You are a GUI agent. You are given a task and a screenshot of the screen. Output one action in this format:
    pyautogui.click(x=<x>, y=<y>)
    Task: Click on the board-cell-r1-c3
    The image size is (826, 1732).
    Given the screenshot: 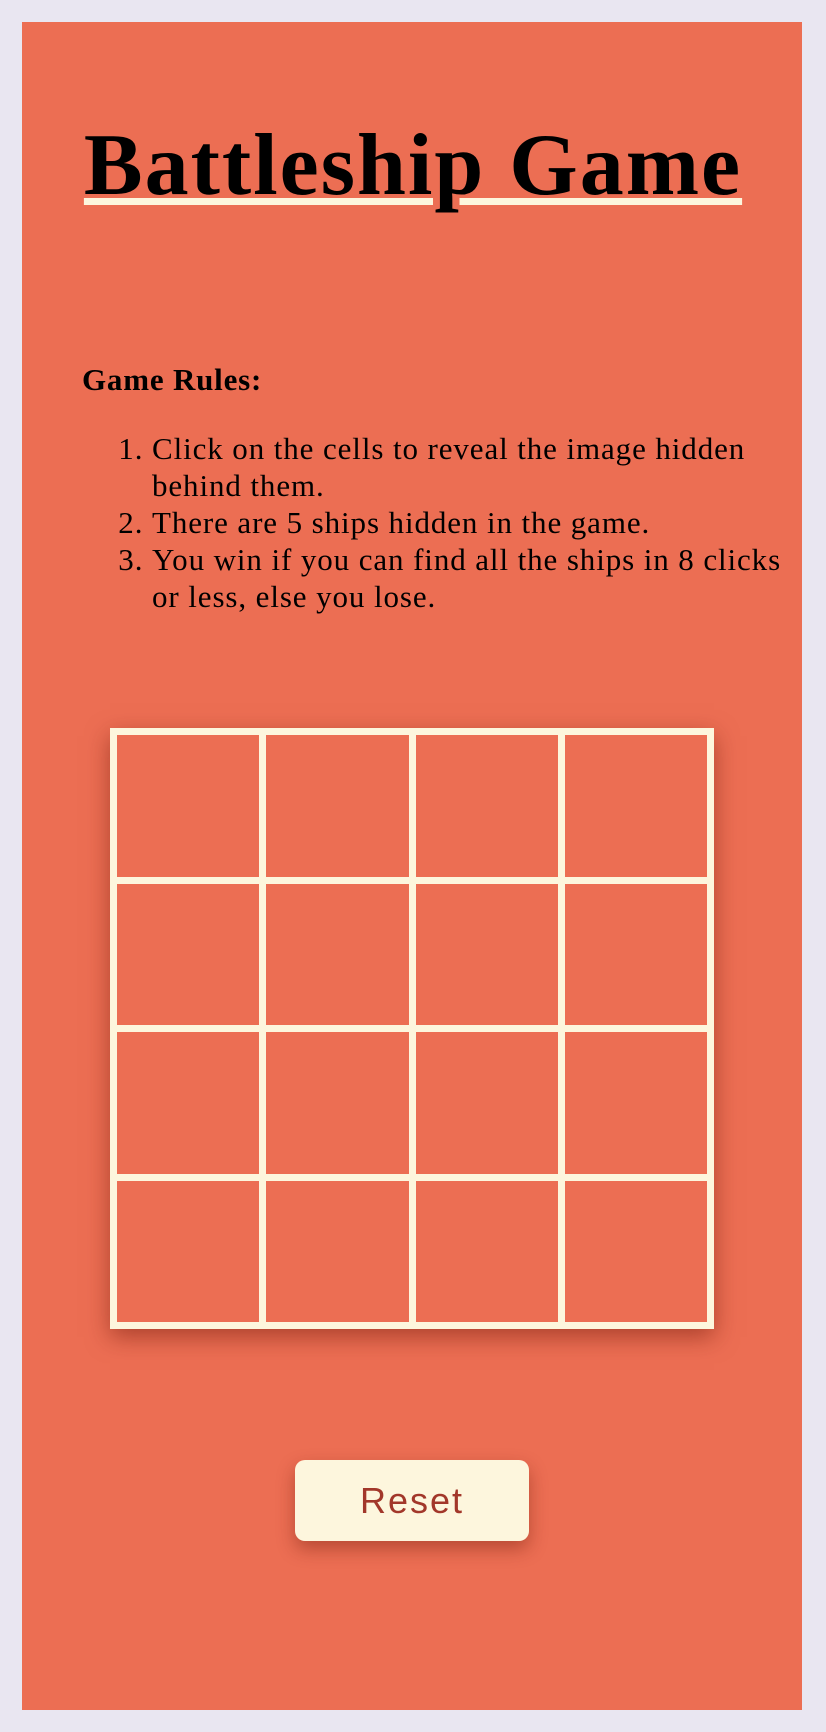 What is the action you would take?
    pyautogui.click(x=486, y=806)
    